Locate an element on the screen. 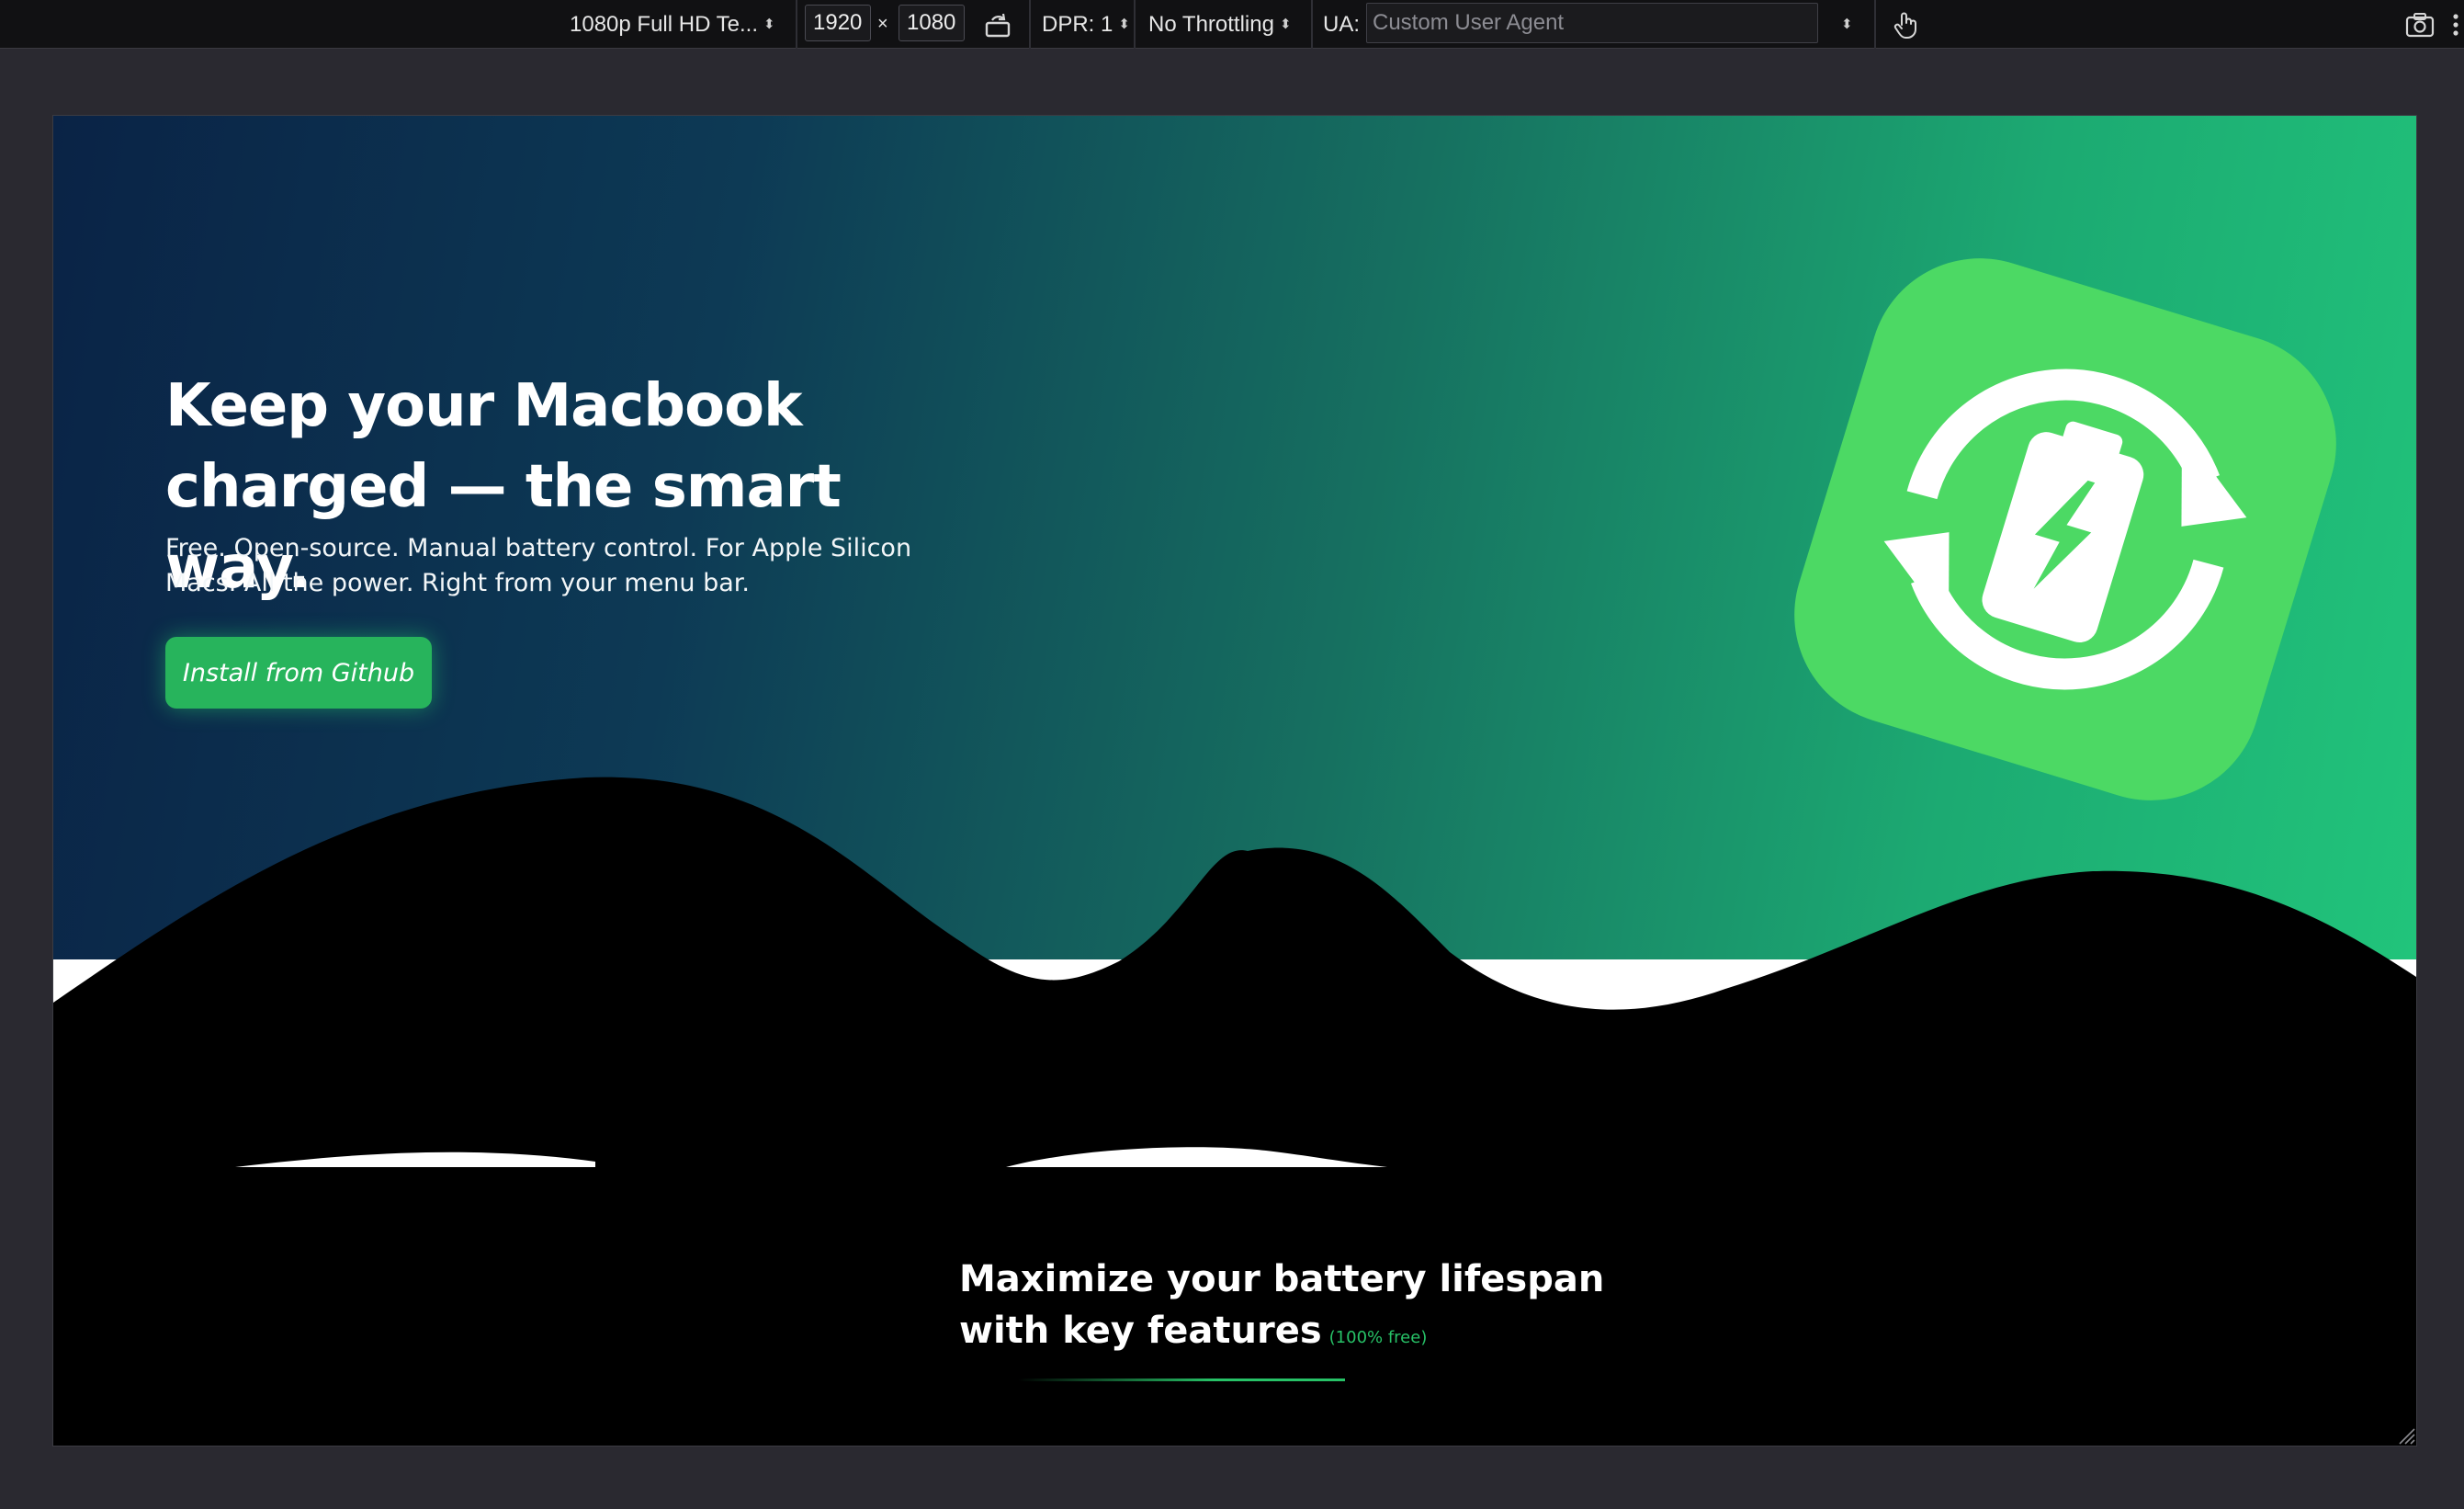 This screenshot has width=2464, height=1509. throttling-select: No Throttling ⬍ is located at coordinates (1220, 24).